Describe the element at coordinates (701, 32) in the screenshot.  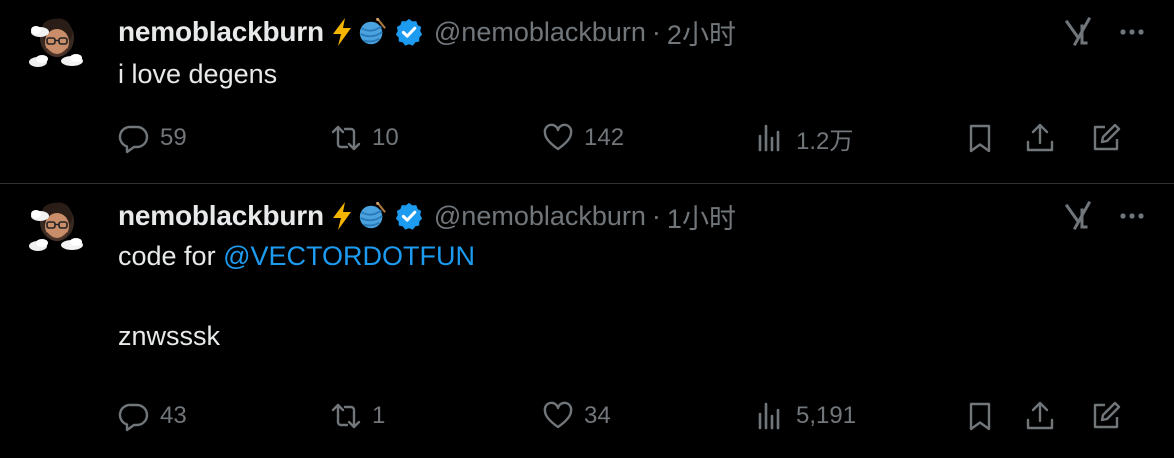
I see `timestamp: 2小时` at that location.